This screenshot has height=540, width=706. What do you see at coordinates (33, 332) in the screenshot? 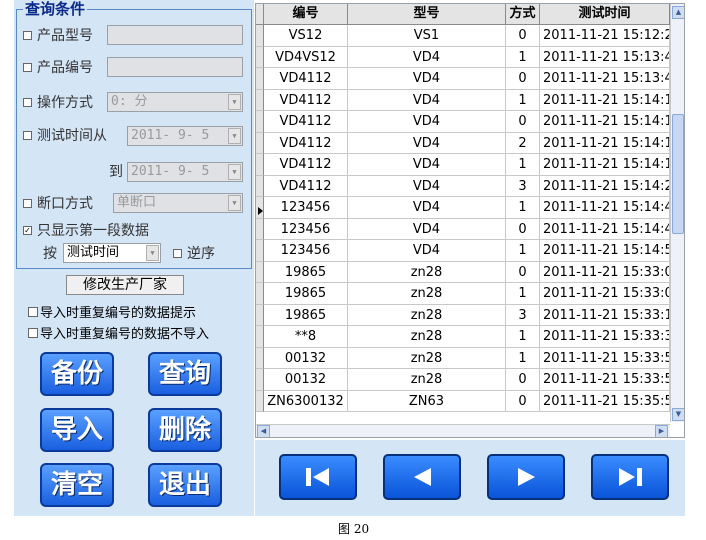
I see `dup-skip-checkbox` at bounding box center [33, 332].